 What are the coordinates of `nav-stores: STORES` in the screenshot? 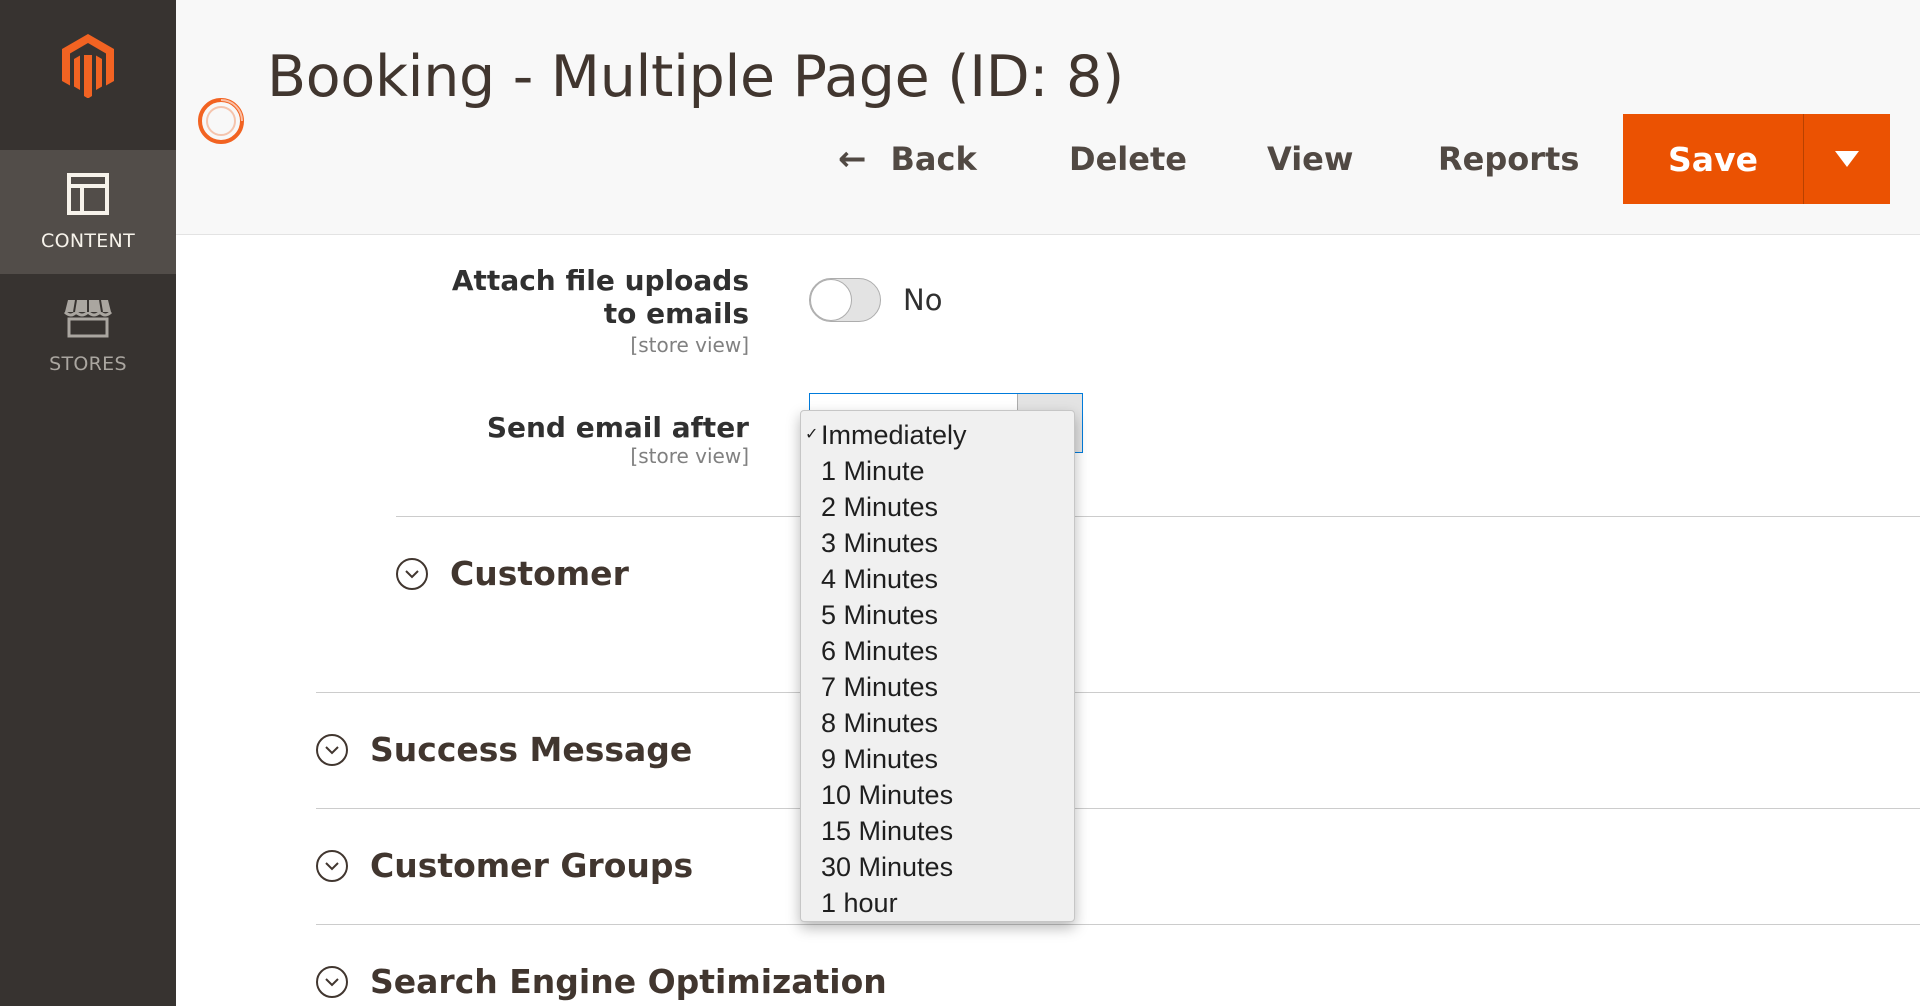 It's located at (88, 336).